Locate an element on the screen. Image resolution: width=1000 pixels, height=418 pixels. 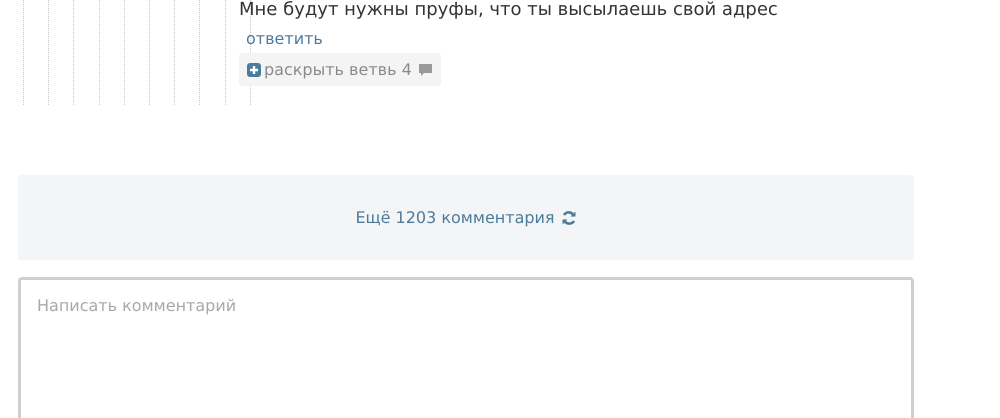
speech-bubble-icon is located at coordinates (425, 69).